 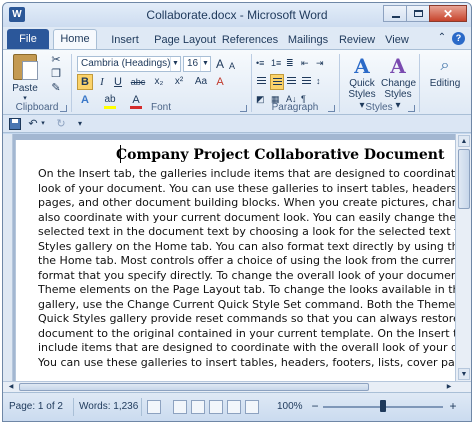 I want to click on paragraph-row-1: •≡ 1≡ ≣ ⇤ ⇥, so click(x=292, y=64).